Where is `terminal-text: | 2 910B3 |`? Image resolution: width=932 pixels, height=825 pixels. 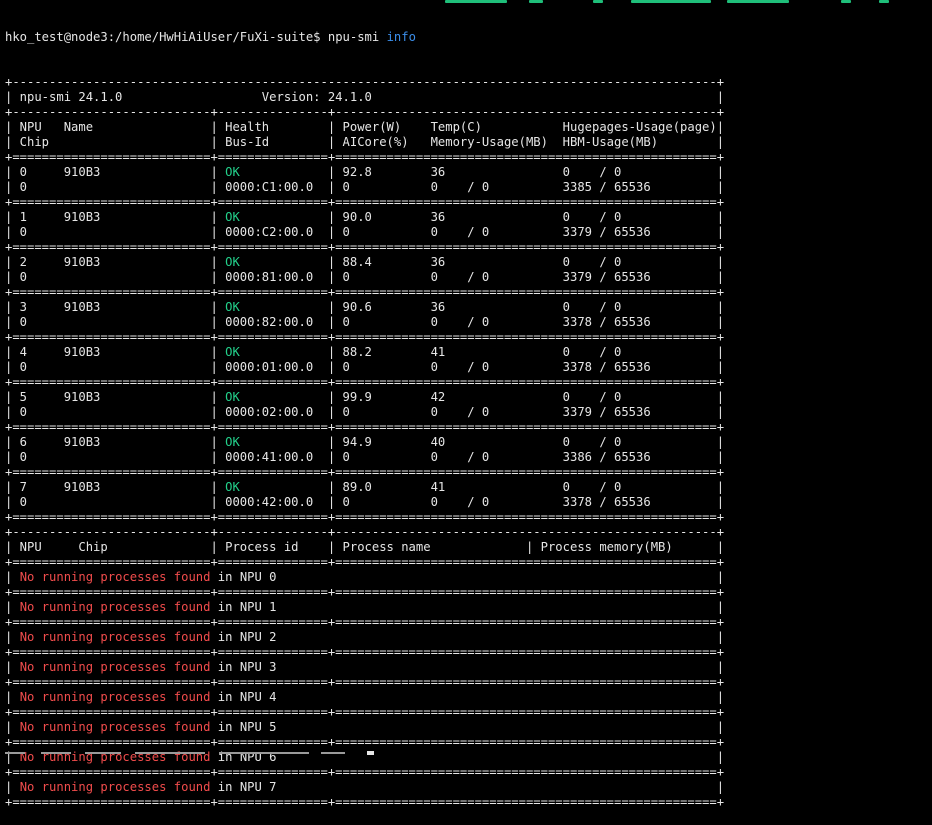
terminal-text: | 2 910B3 | is located at coordinates (115, 262).